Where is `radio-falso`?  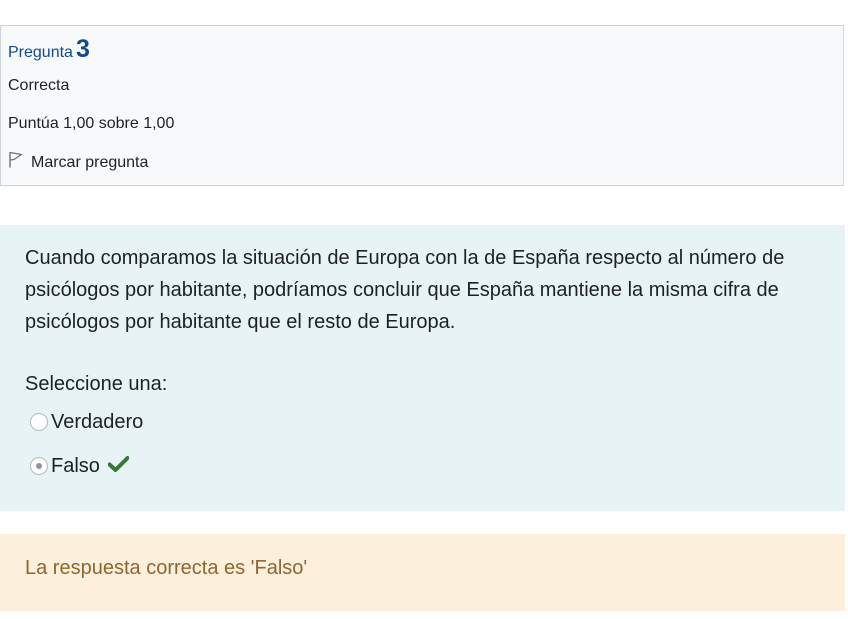
radio-falso is located at coordinates (39, 466).